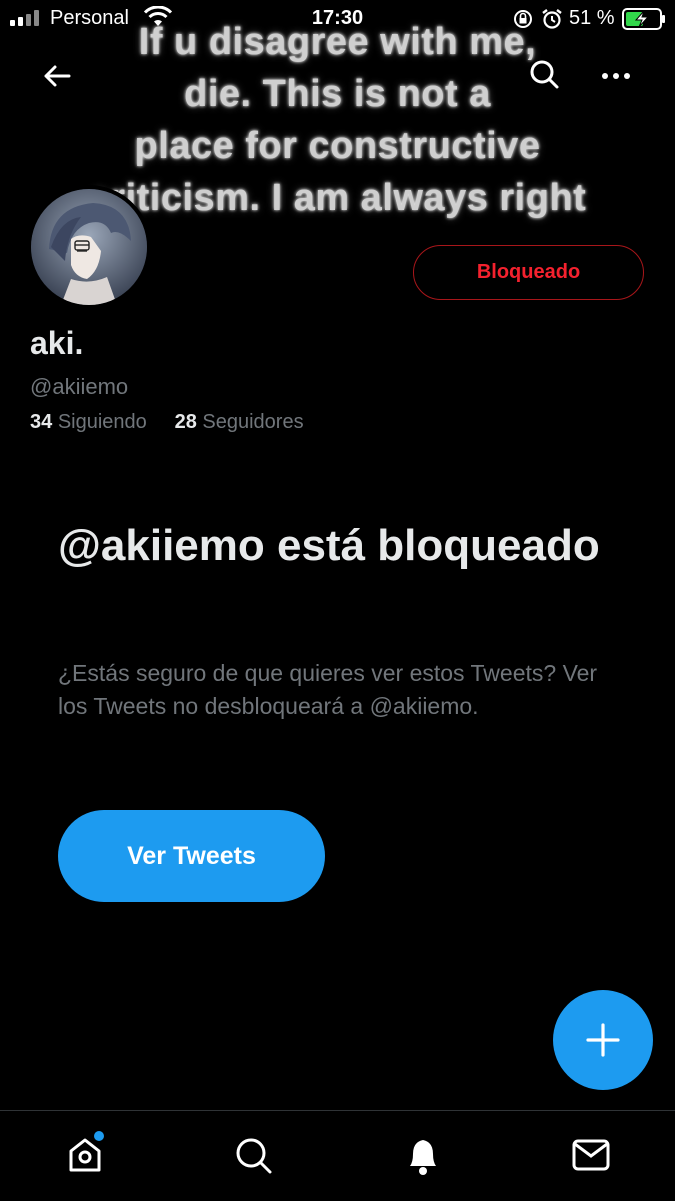  Describe the element at coordinates (644, 22) in the screenshot. I see `battery-charging-icon` at that location.